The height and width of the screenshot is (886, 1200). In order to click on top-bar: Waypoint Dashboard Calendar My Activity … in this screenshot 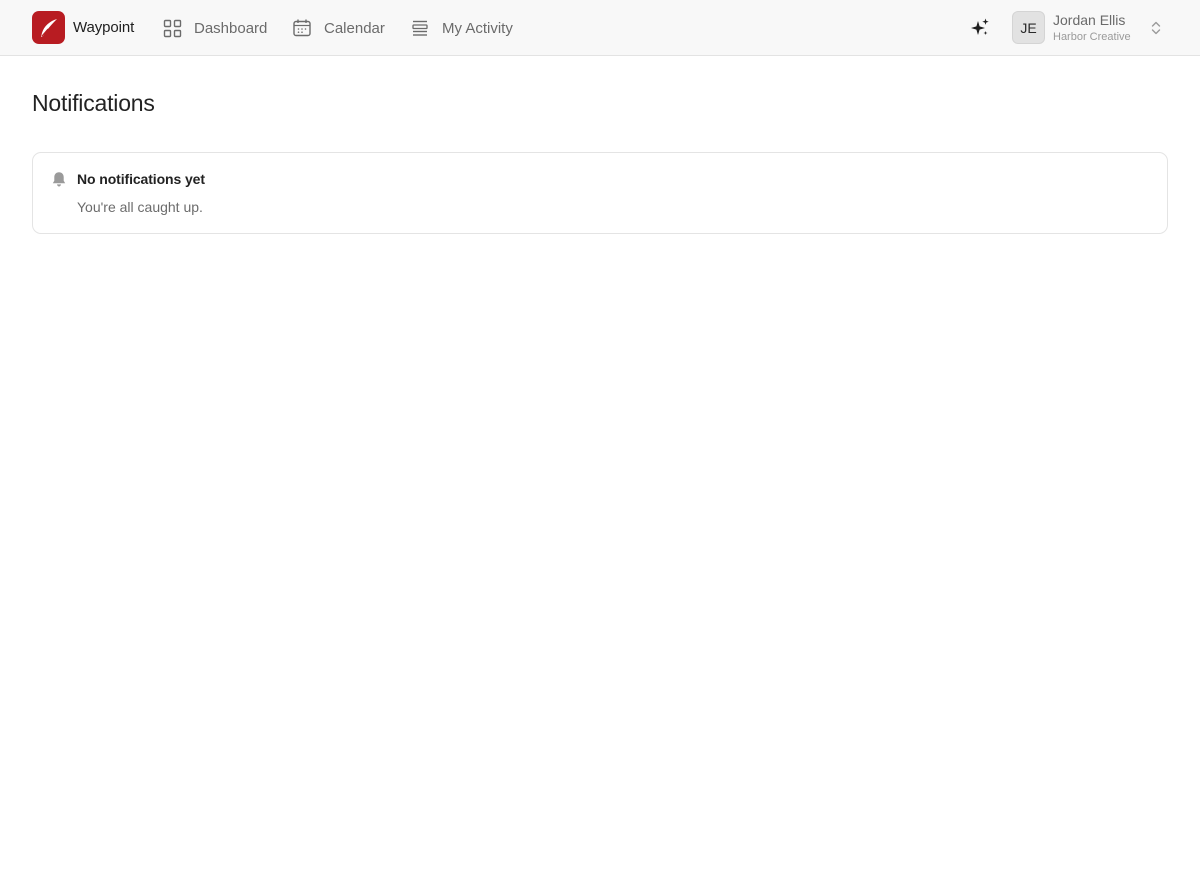, I will do `click(600, 28)`.